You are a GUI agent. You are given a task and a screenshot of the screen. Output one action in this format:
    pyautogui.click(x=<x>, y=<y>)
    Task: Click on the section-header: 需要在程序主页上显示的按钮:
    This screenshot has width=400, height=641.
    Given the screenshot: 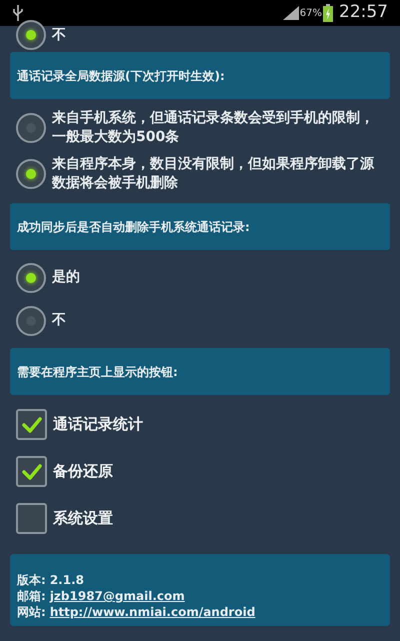 What is the action you would take?
    pyautogui.click(x=200, y=371)
    